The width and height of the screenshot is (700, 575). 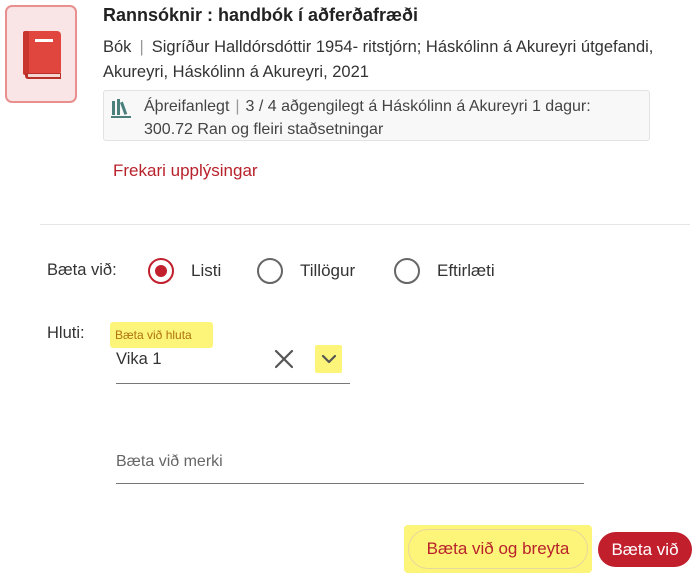 I want to click on add-and-edit-label: Bæta við og breyta, so click(x=498, y=549).